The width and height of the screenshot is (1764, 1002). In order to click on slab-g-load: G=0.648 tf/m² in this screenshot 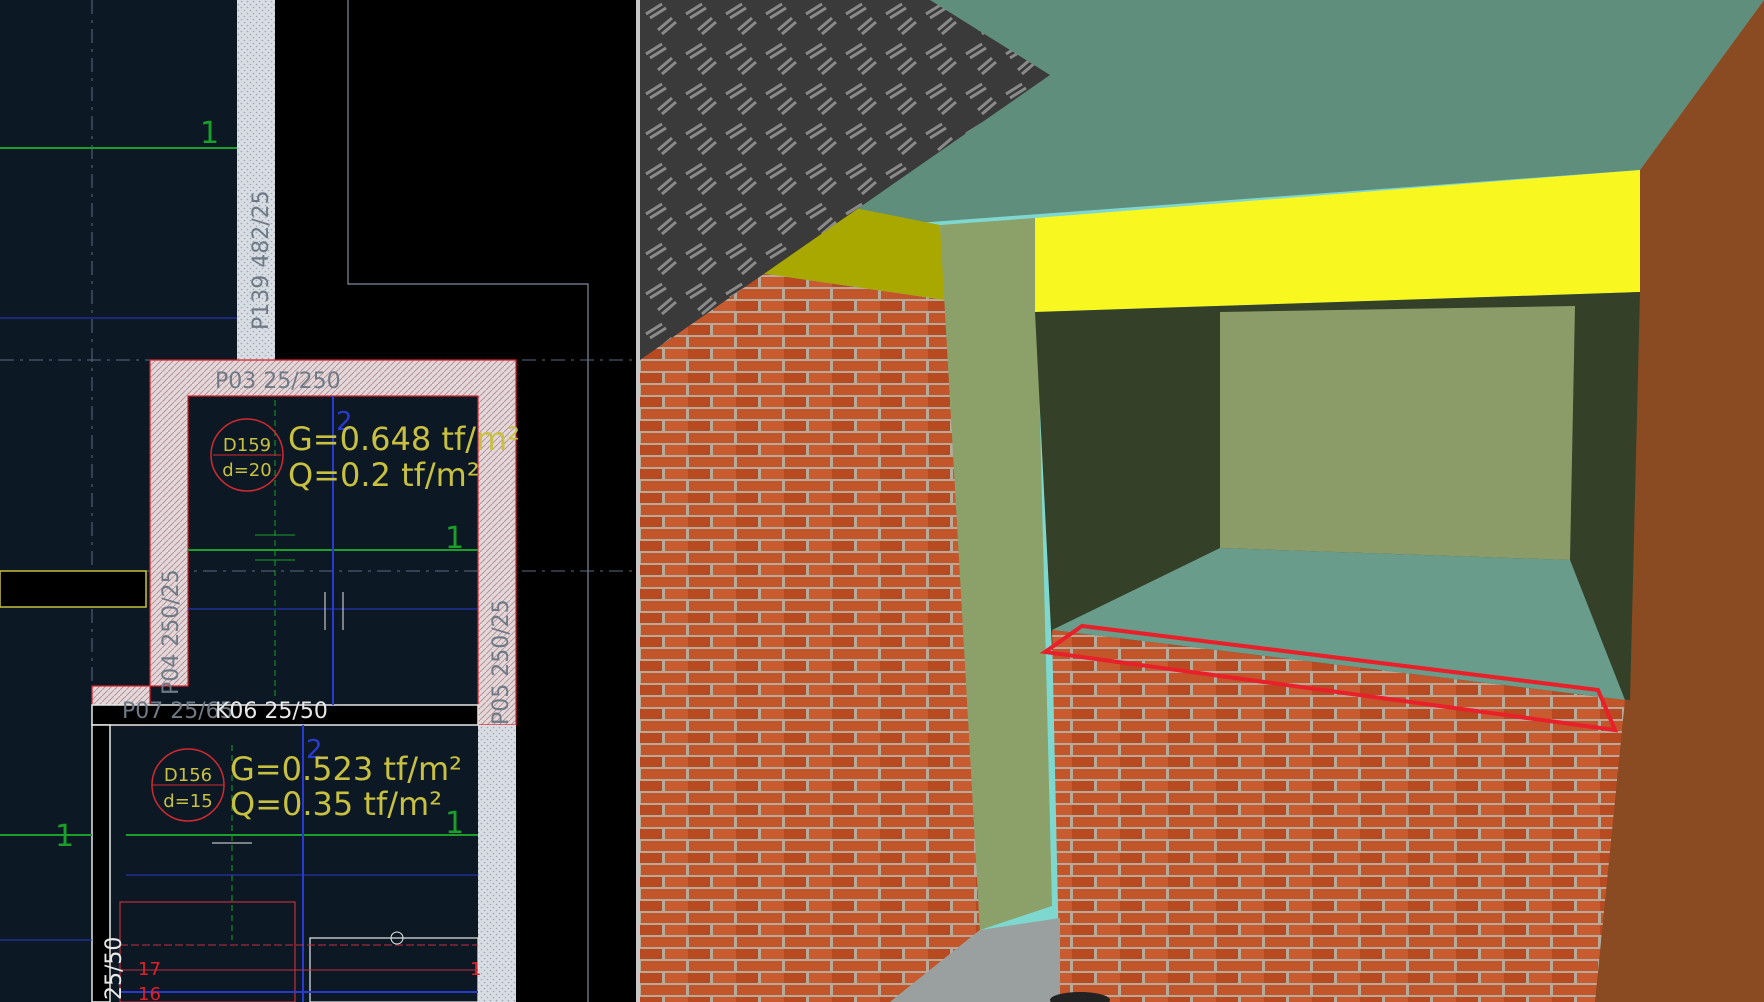, I will do `click(404, 439)`.